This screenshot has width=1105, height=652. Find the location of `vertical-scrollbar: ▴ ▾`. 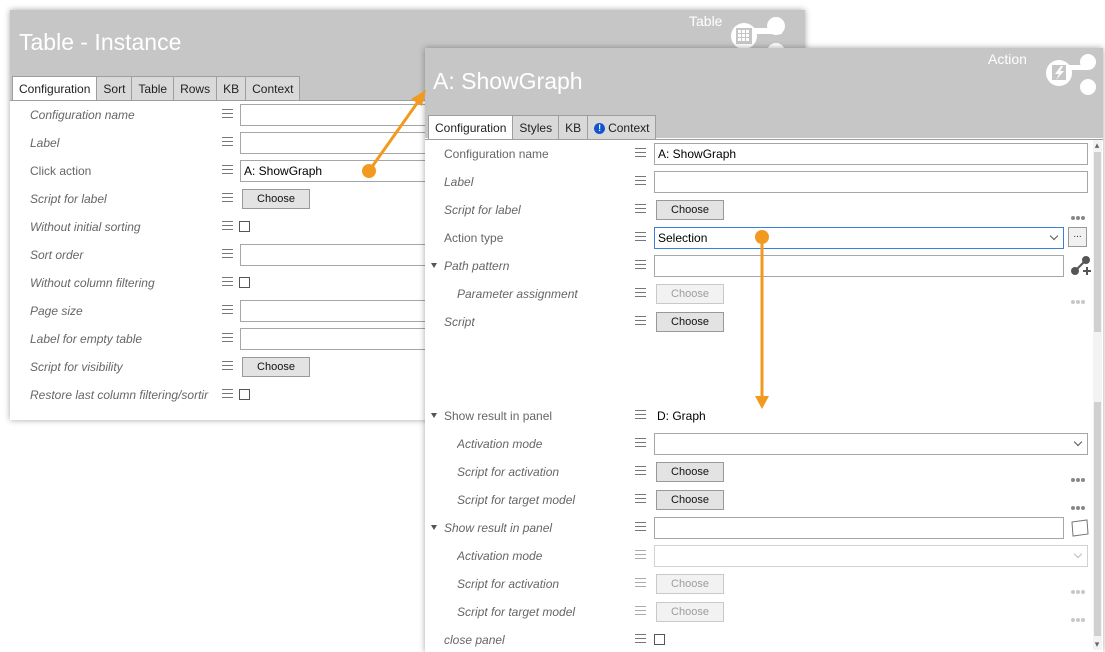

vertical-scrollbar: ▴ ▾ is located at coordinates (1097, 395).